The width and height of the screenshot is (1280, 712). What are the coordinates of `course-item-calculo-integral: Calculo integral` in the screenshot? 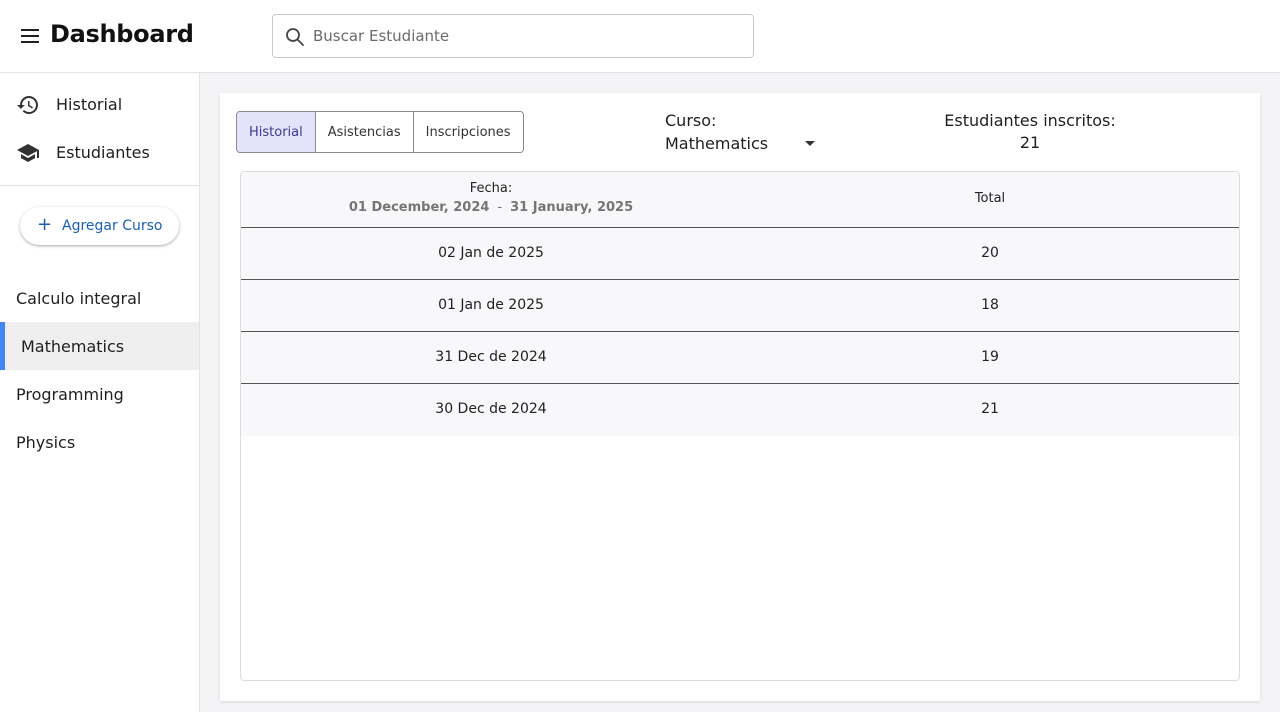 It's located at (99, 298).